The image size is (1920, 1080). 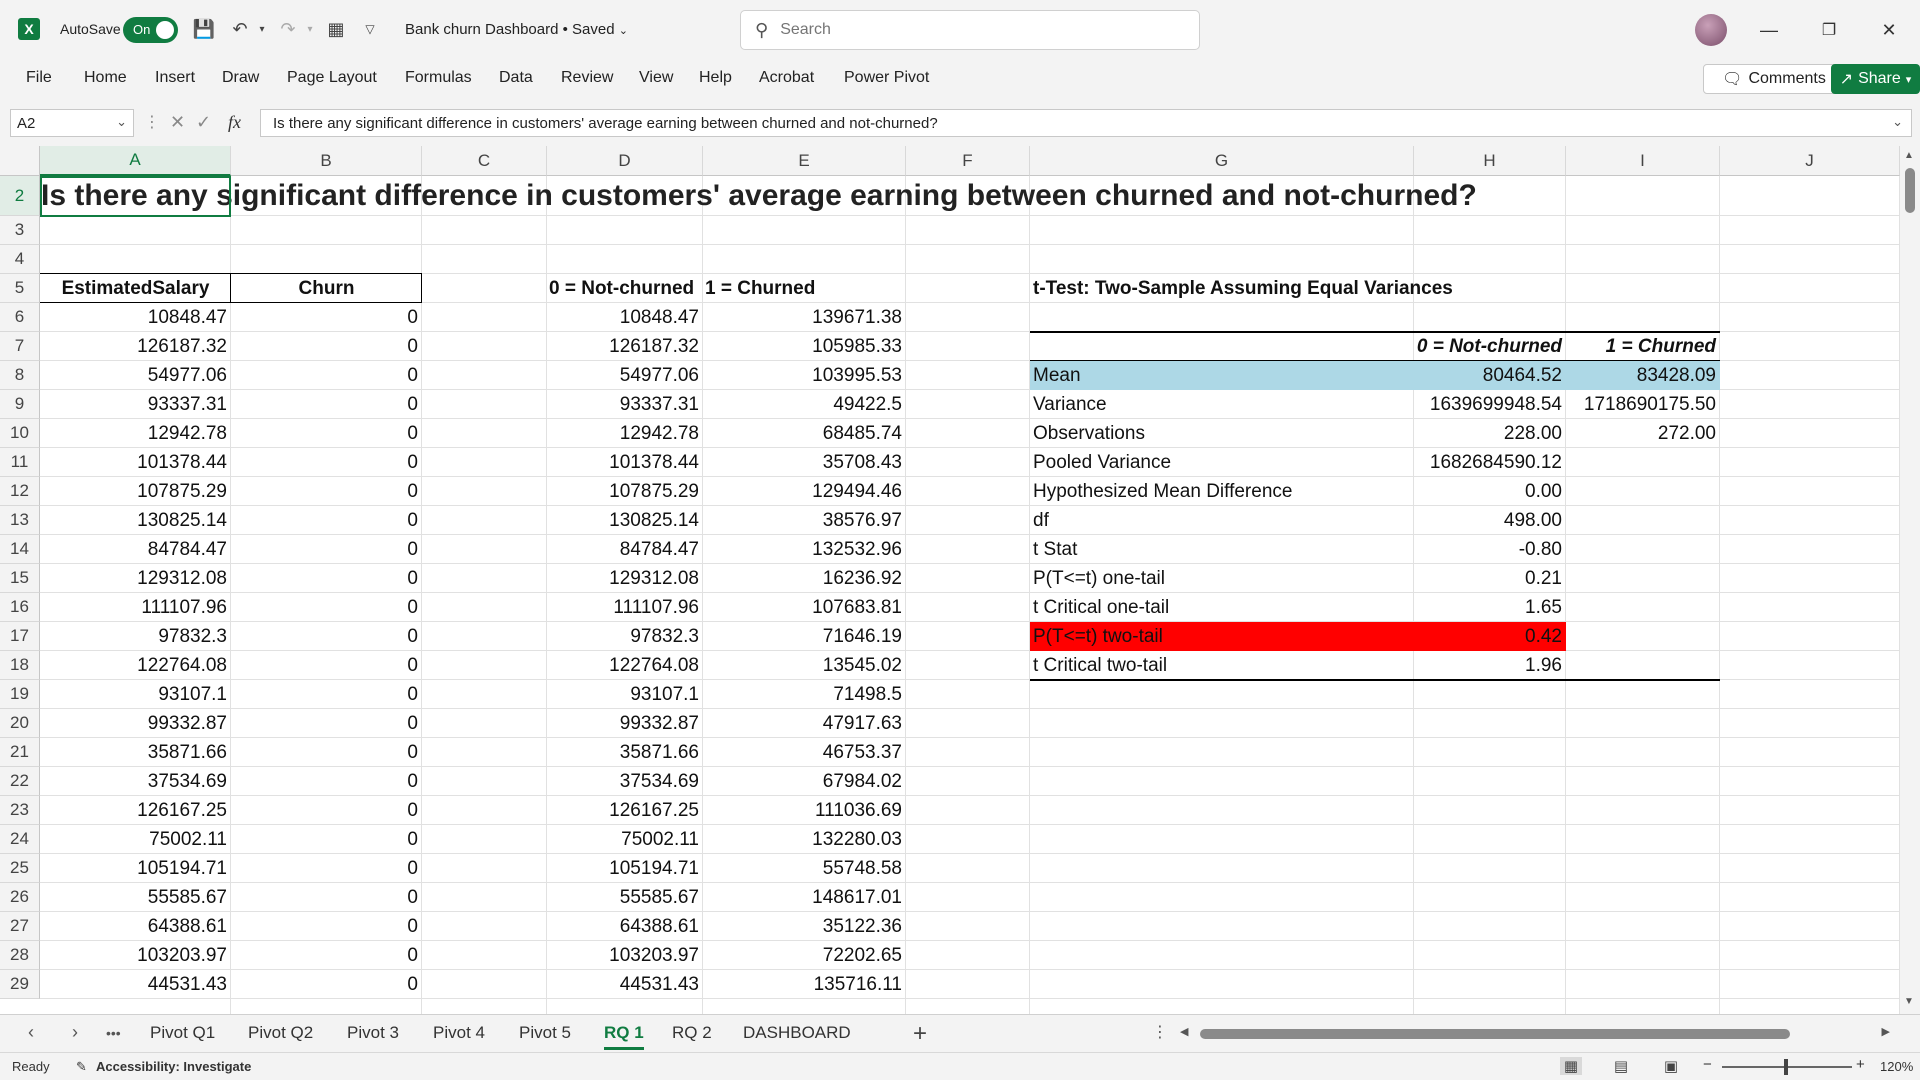 I want to click on row-header-28: 28, so click(x=20, y=955).